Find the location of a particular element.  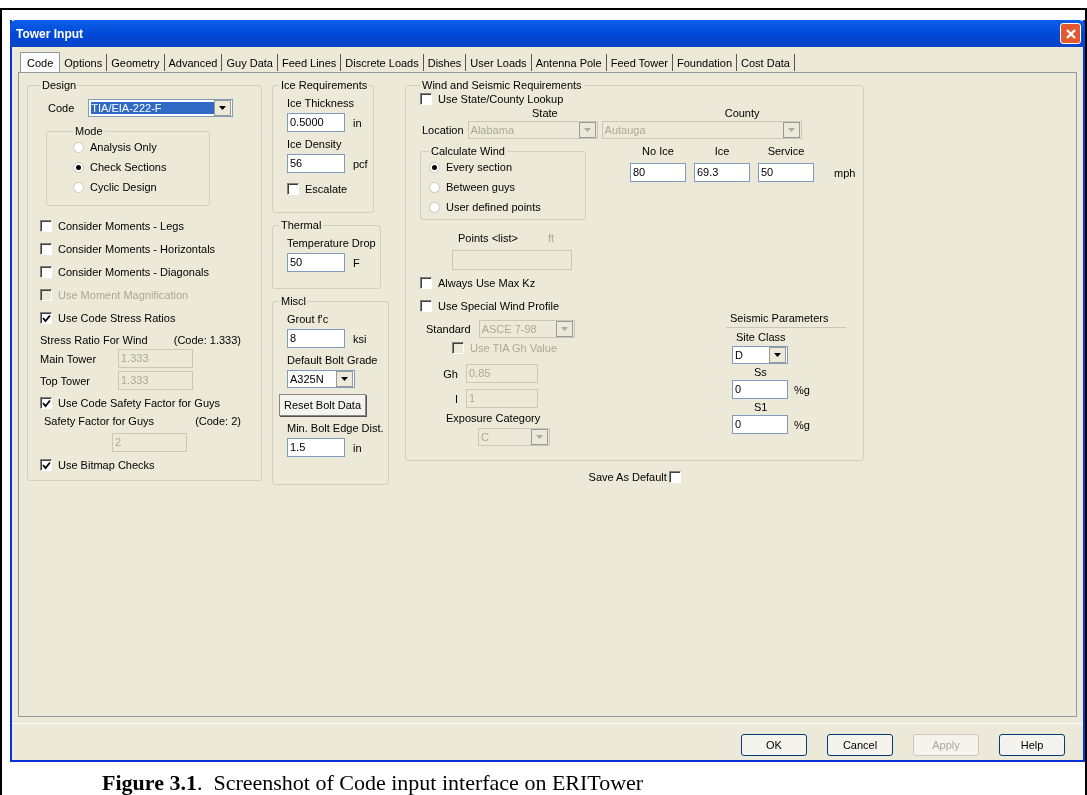

group-title: Design is located at coordinates (59, 85).